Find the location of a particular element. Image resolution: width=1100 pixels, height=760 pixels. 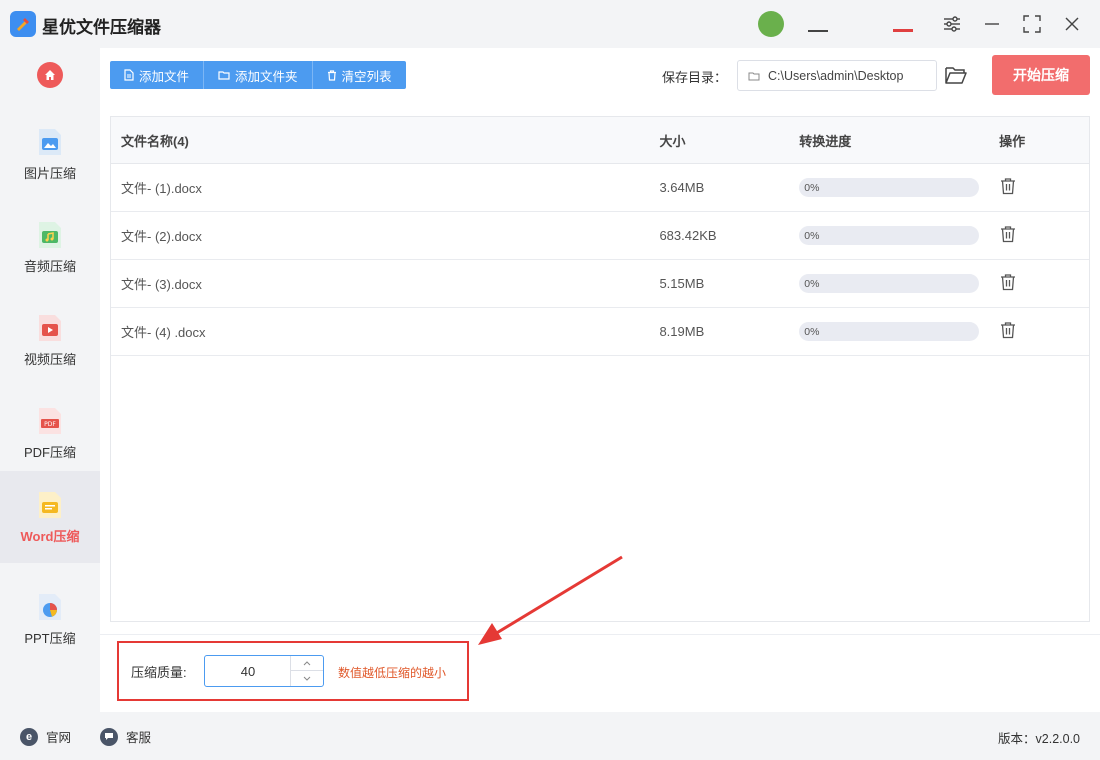

file-size: 5.15MB is located at coordinates (682, 283).